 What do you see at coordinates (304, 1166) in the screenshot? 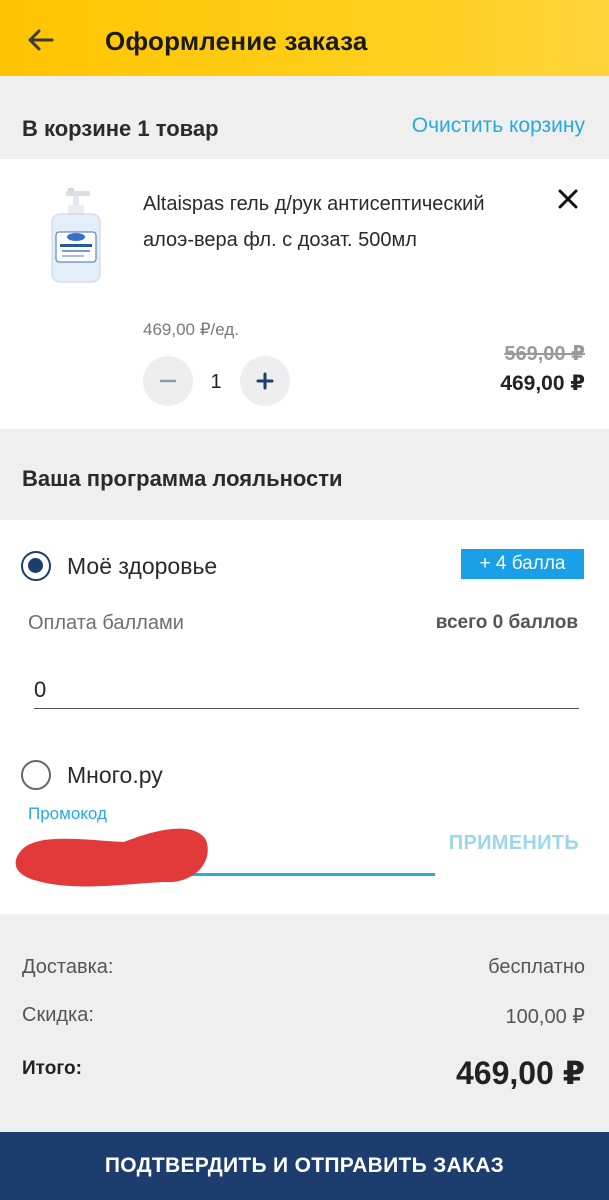
I see `submit-order-button: ПОДТВЕРДИТЬ И ОТПРАВИТЬ ЗАКАЗ` at bounding box center [304, 1166].